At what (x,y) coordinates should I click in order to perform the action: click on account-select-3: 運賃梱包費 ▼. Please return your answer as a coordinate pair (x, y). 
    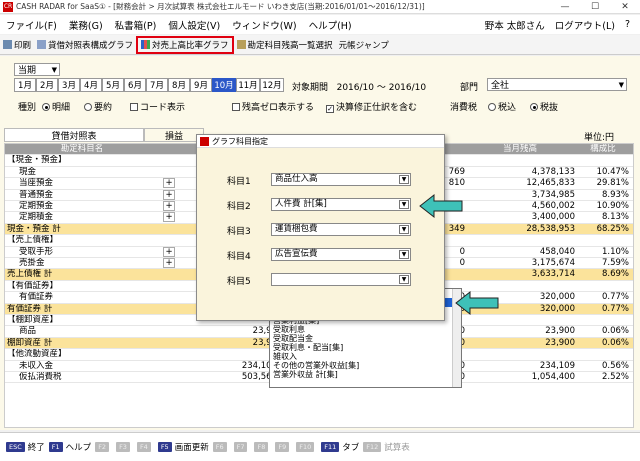
    Looking at the image, I should click on (341, 229).